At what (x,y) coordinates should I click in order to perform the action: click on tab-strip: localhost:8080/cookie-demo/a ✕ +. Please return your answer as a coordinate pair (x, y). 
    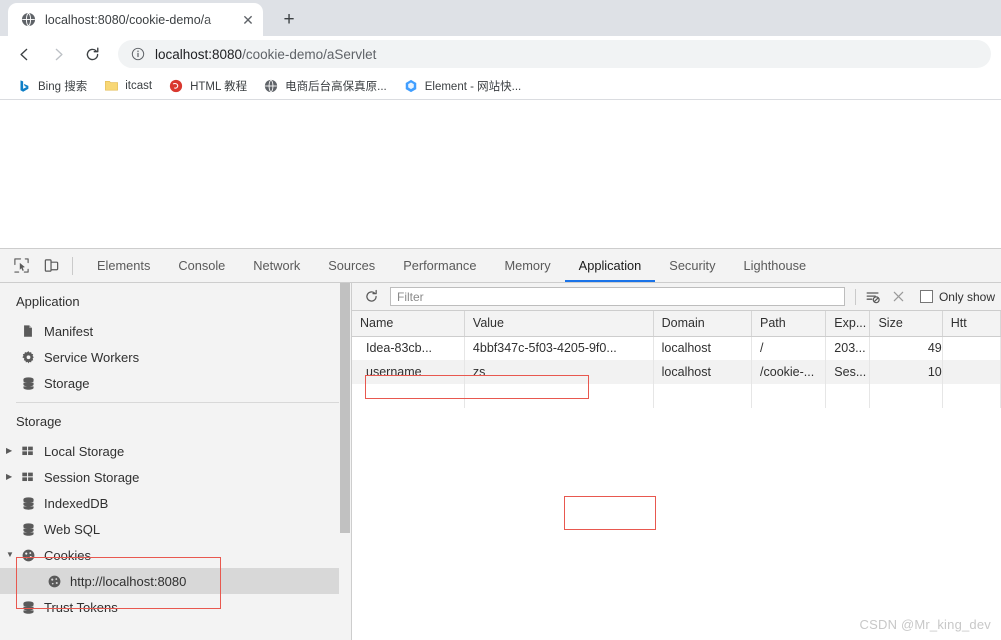
    Looking at the image, I should click on (500, 18).